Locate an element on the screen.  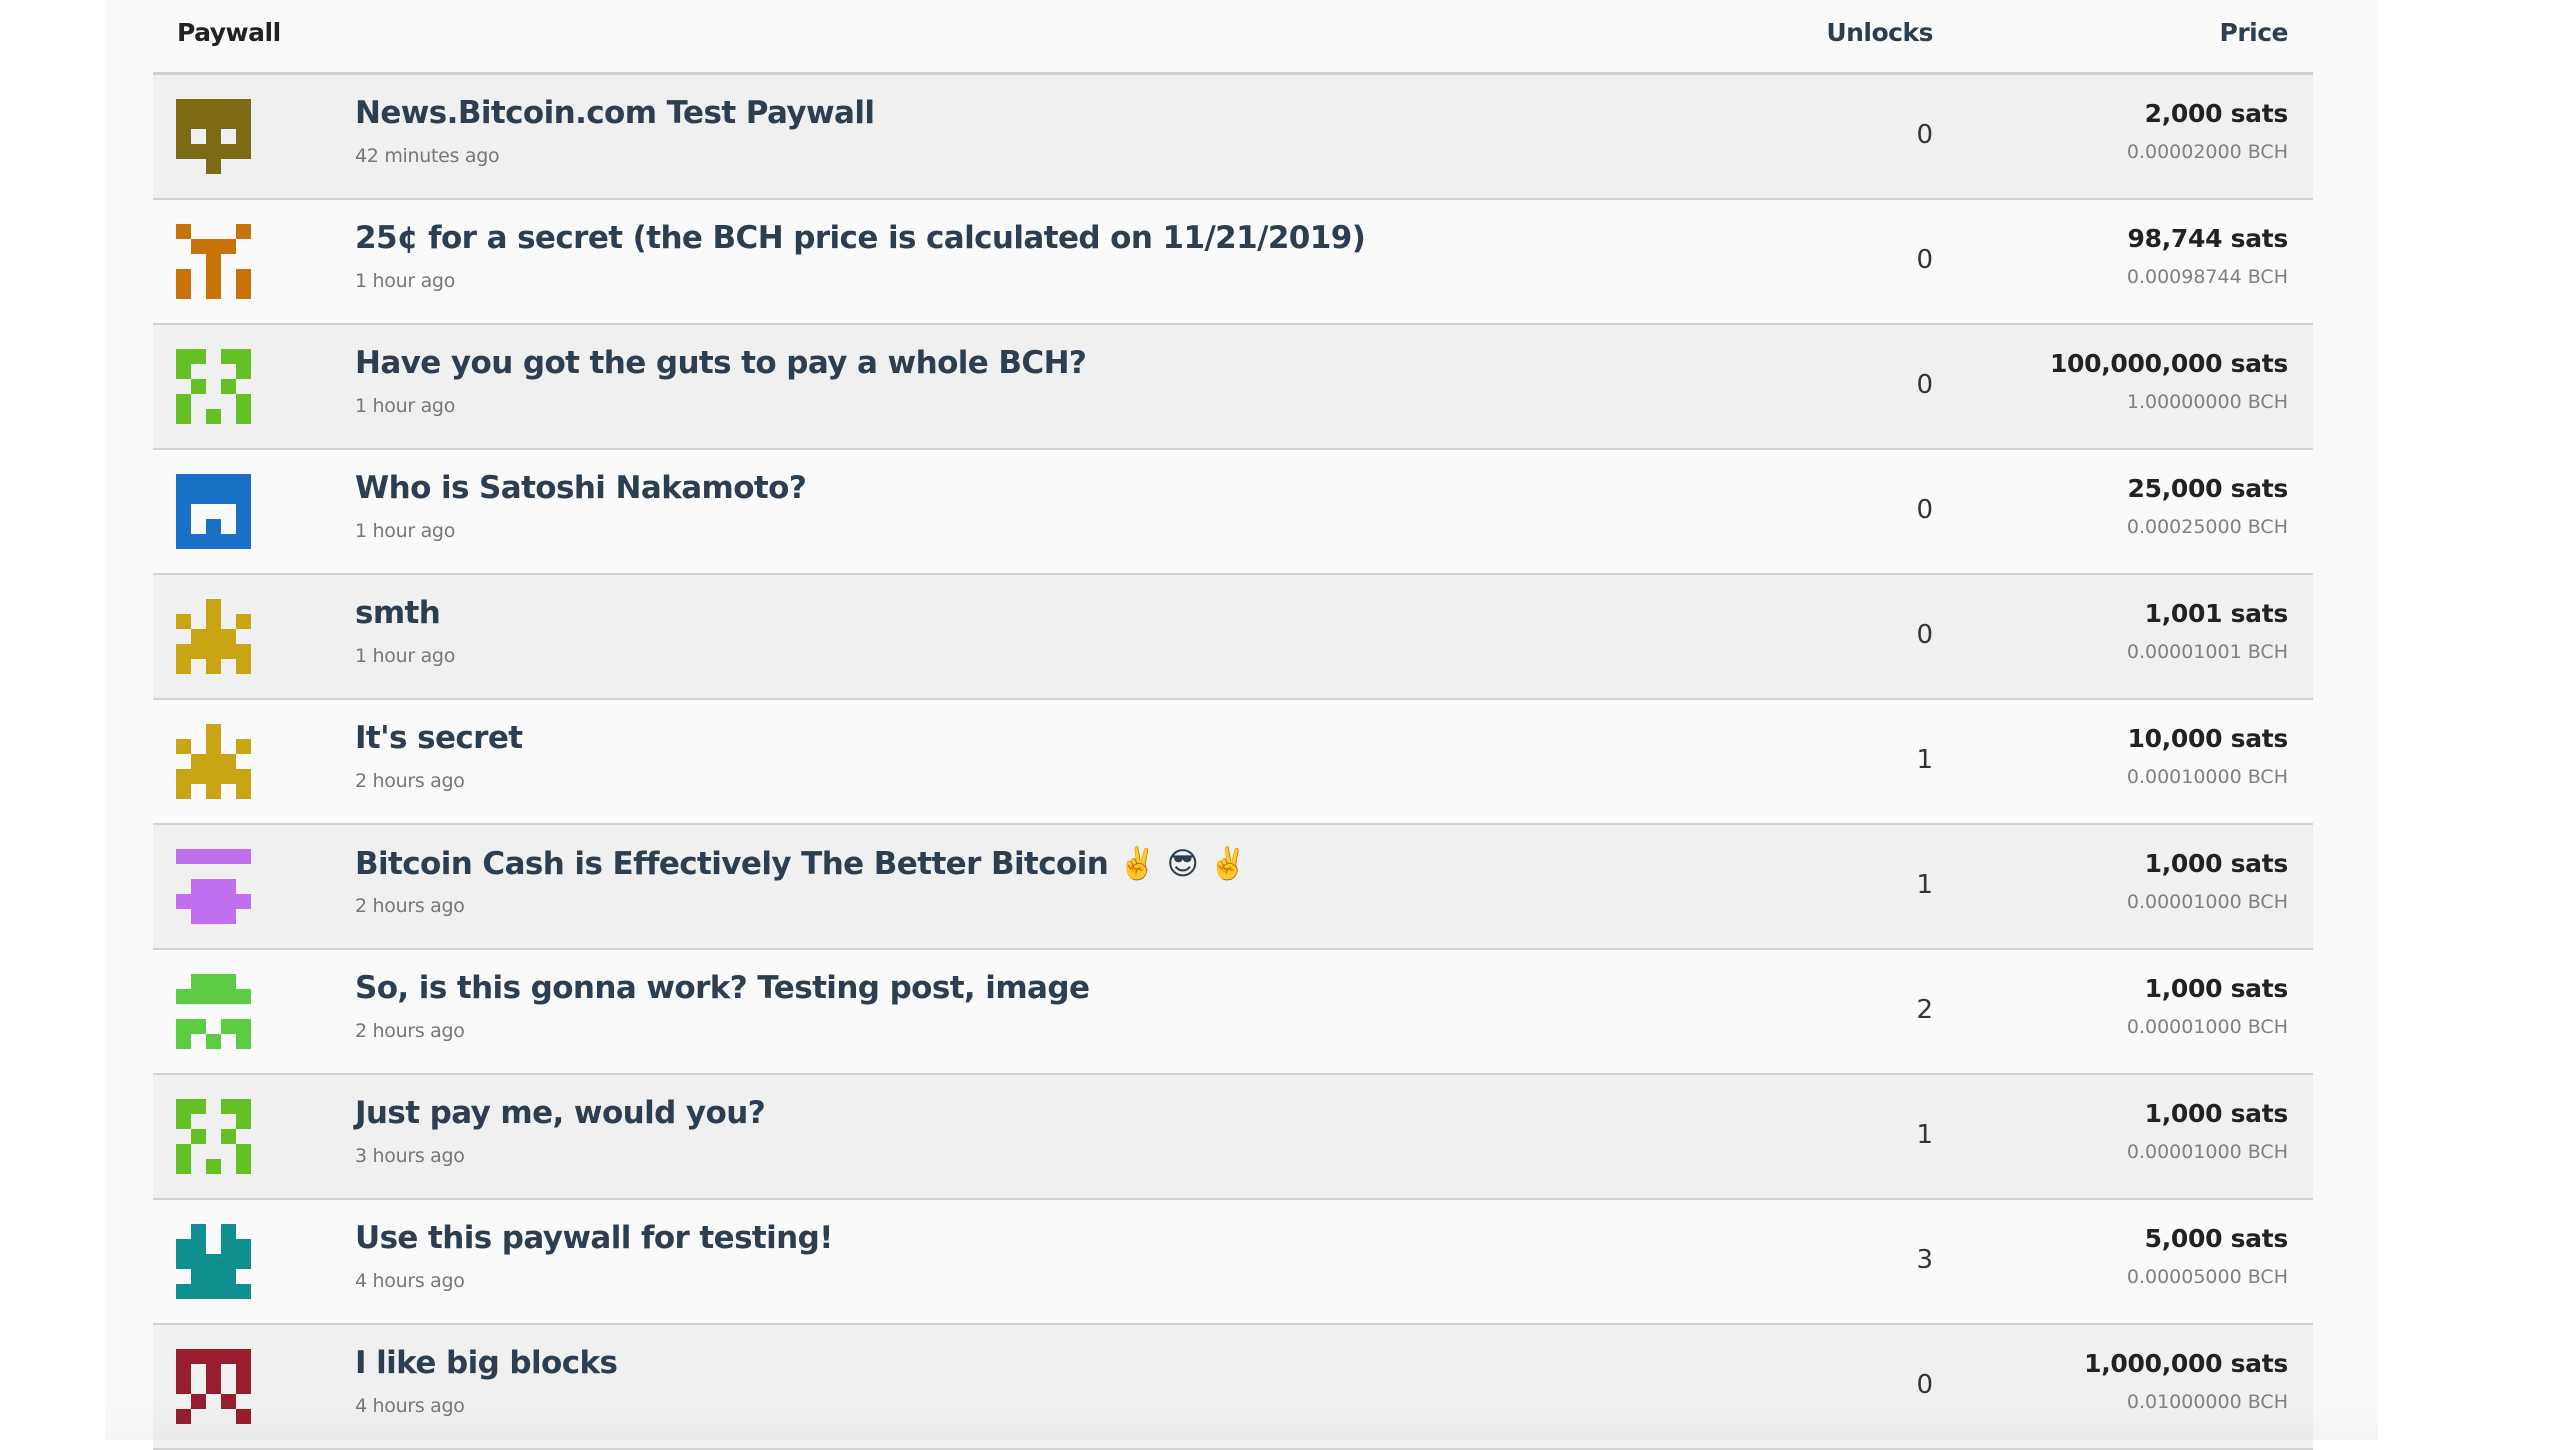
column-header-unlocks: Unlocks is located at coordinates (1879, 32).